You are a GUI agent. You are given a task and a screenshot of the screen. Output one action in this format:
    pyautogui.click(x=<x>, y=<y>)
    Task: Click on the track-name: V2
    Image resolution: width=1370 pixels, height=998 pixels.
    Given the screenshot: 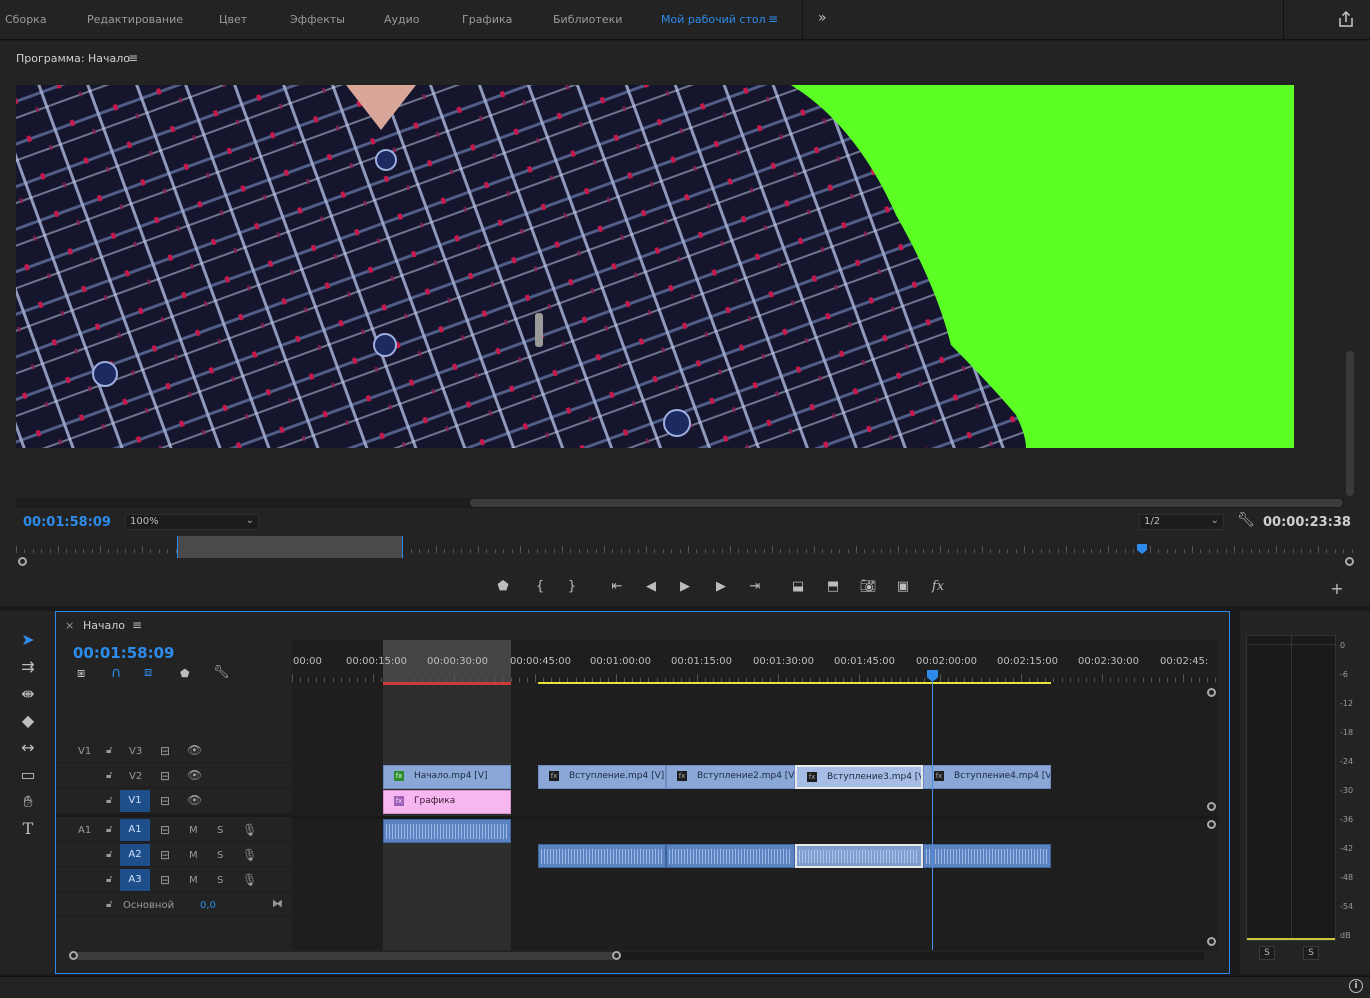 What is the action you would take?
    pyautogui.click(x=135, y=776)
    